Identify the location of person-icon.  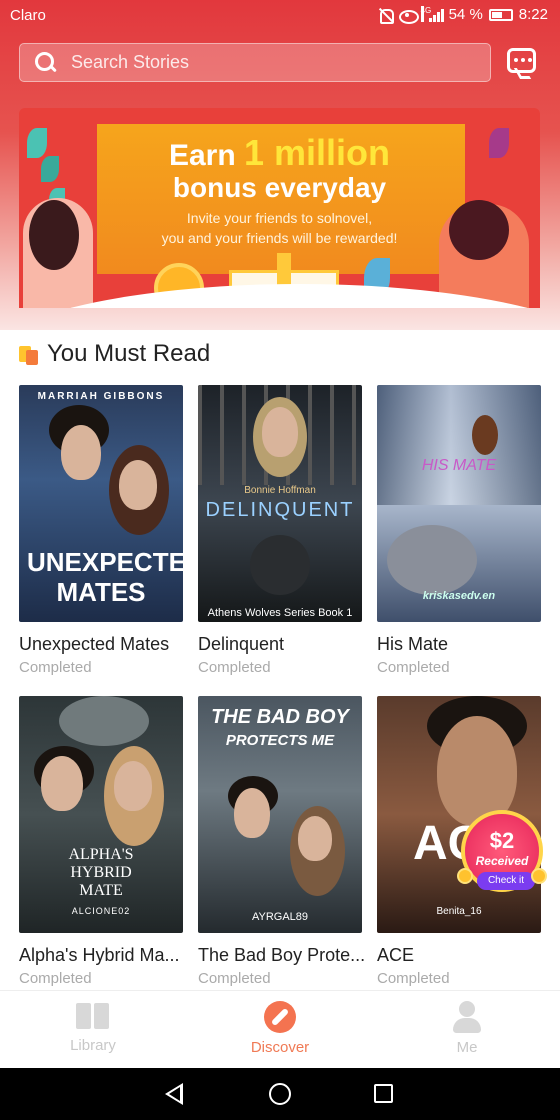
(467, 1017).